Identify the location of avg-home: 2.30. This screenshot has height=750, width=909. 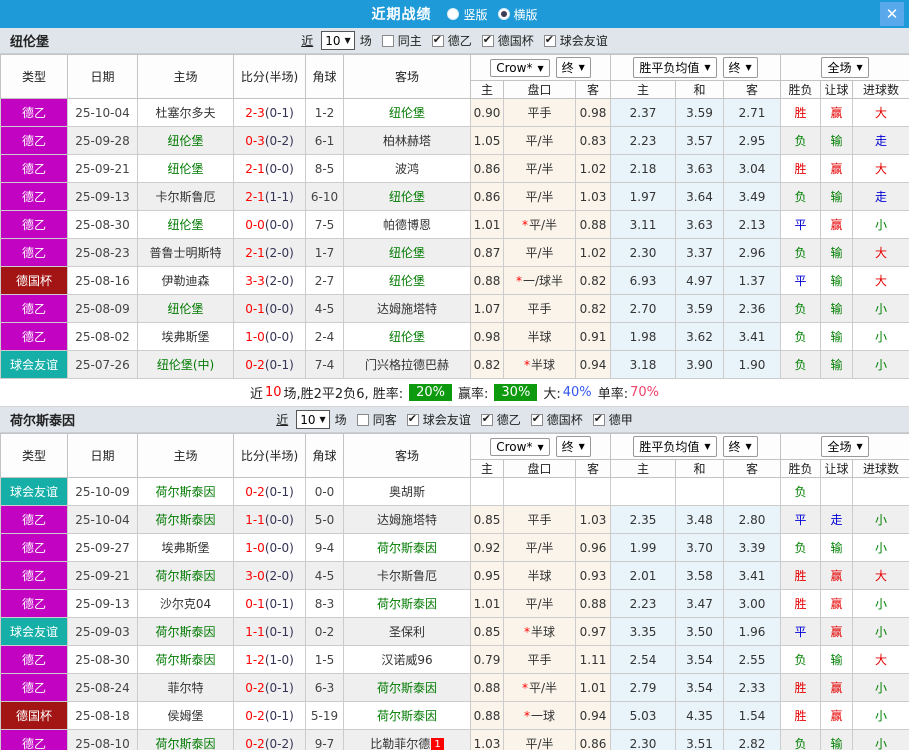
(643, 739).